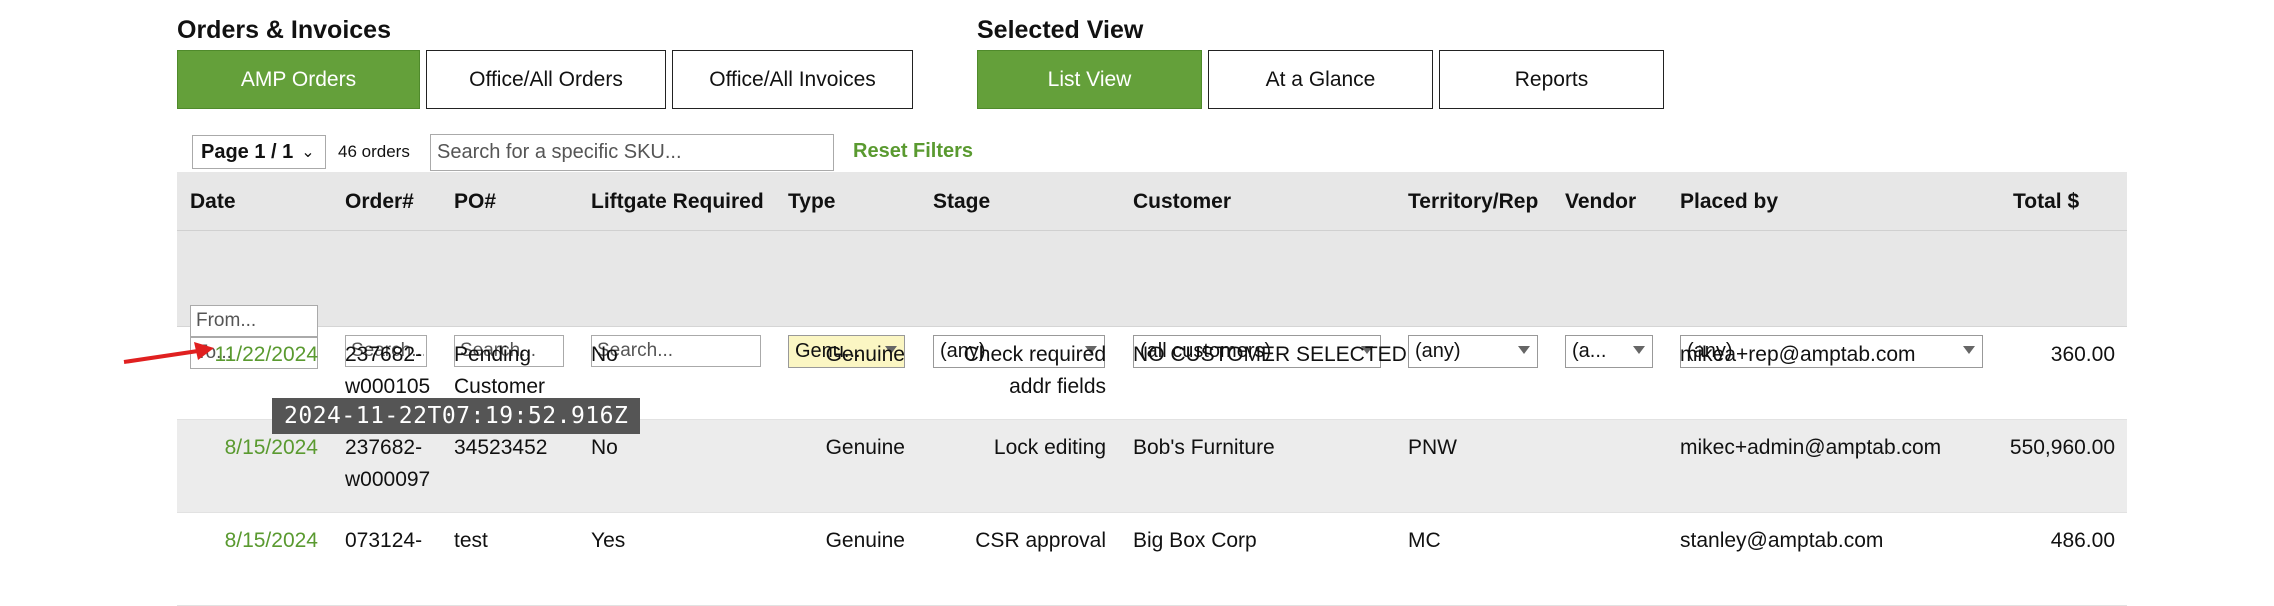 This screenshot has width=2274, height=606. I want to click on view-tabs: List View At a Glance Reports, so click(1320, 79).